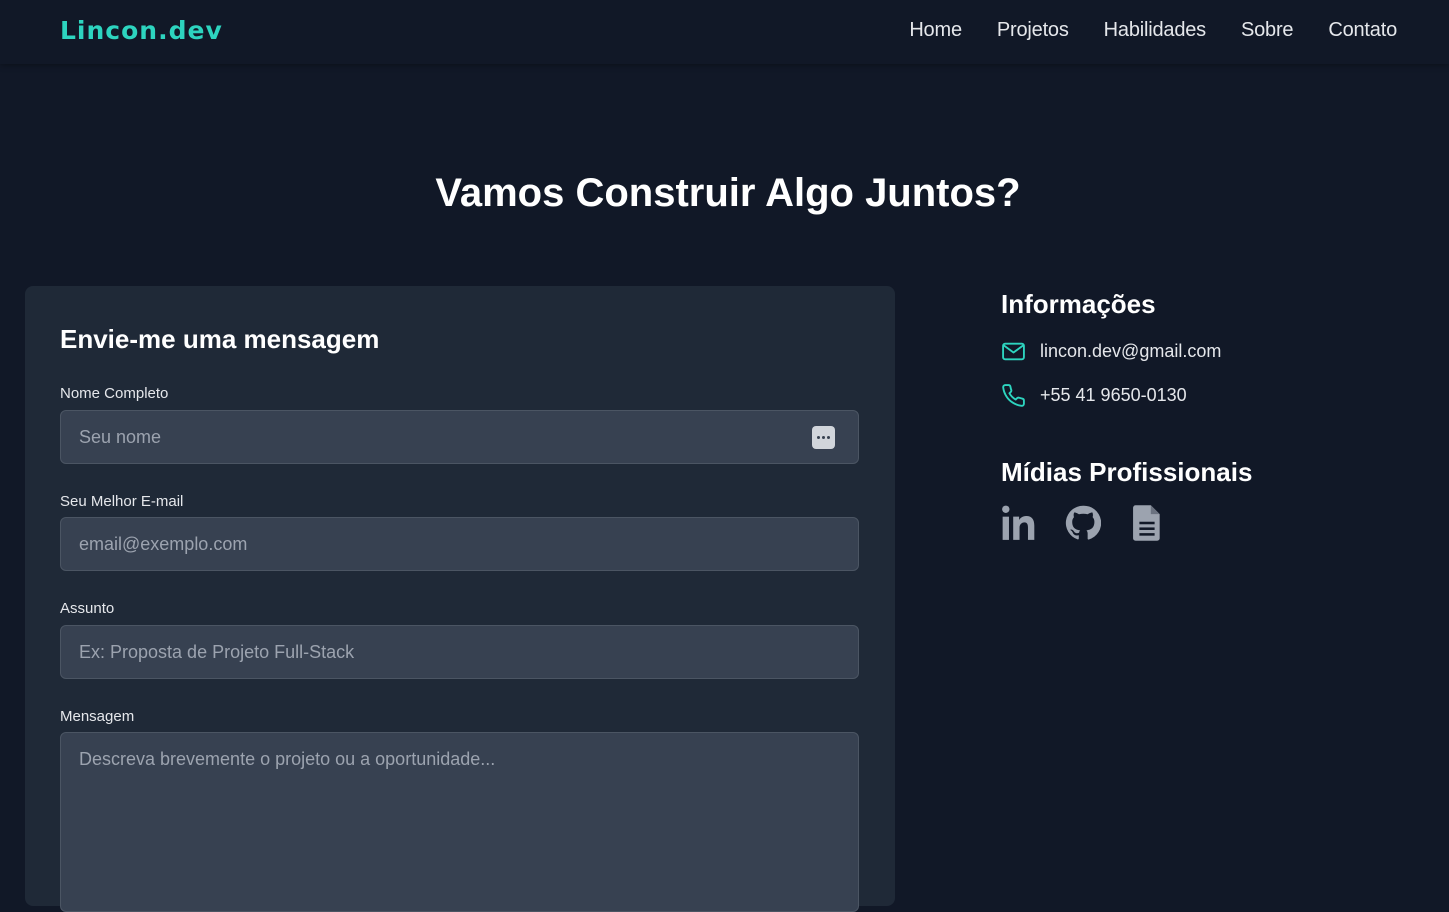 This screenshot has height=912, width=1449. I want to click on autofill-icon, so click(823, 437).